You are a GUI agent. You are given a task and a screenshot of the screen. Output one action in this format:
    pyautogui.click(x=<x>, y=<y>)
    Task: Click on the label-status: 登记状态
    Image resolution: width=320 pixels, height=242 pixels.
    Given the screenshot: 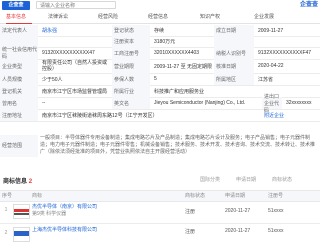 What is the action you would take?
    pyautogui.click(x=131, y=30)
    